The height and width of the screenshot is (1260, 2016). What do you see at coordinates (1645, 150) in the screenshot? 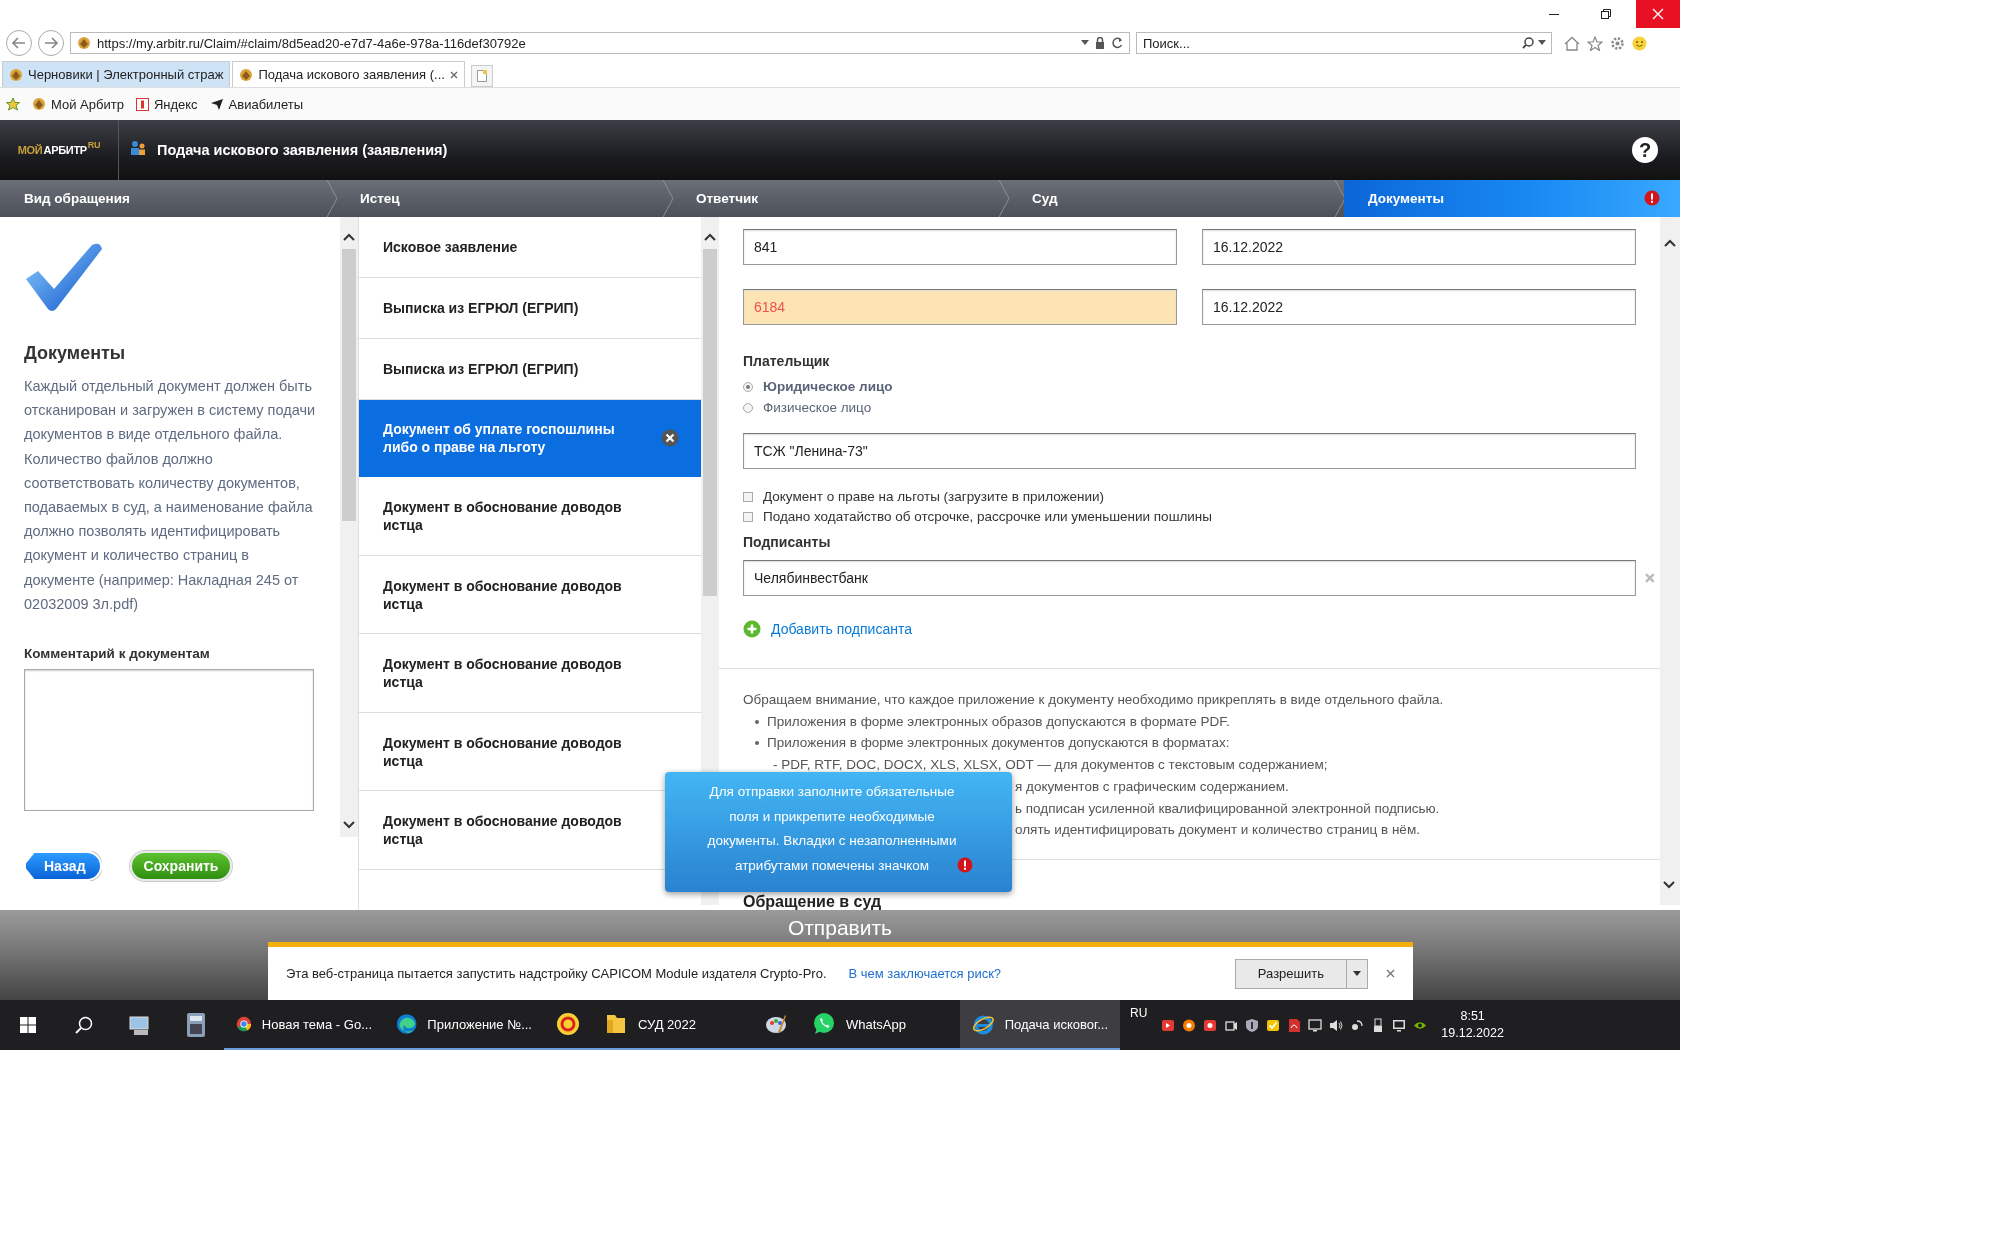
I see `help-button: ?` at bounding box center [1645, 150].